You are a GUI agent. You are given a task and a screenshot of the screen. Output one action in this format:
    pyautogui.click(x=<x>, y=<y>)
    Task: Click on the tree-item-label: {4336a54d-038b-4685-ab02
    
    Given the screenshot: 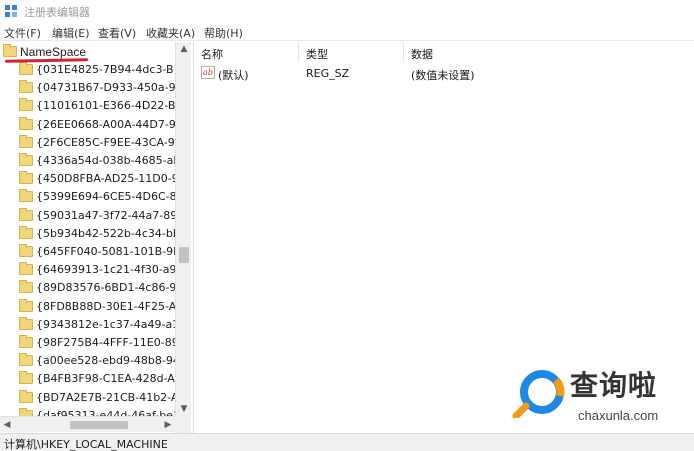 What is the action you would take?
    pyautogui.click(x=105, y=160)
    